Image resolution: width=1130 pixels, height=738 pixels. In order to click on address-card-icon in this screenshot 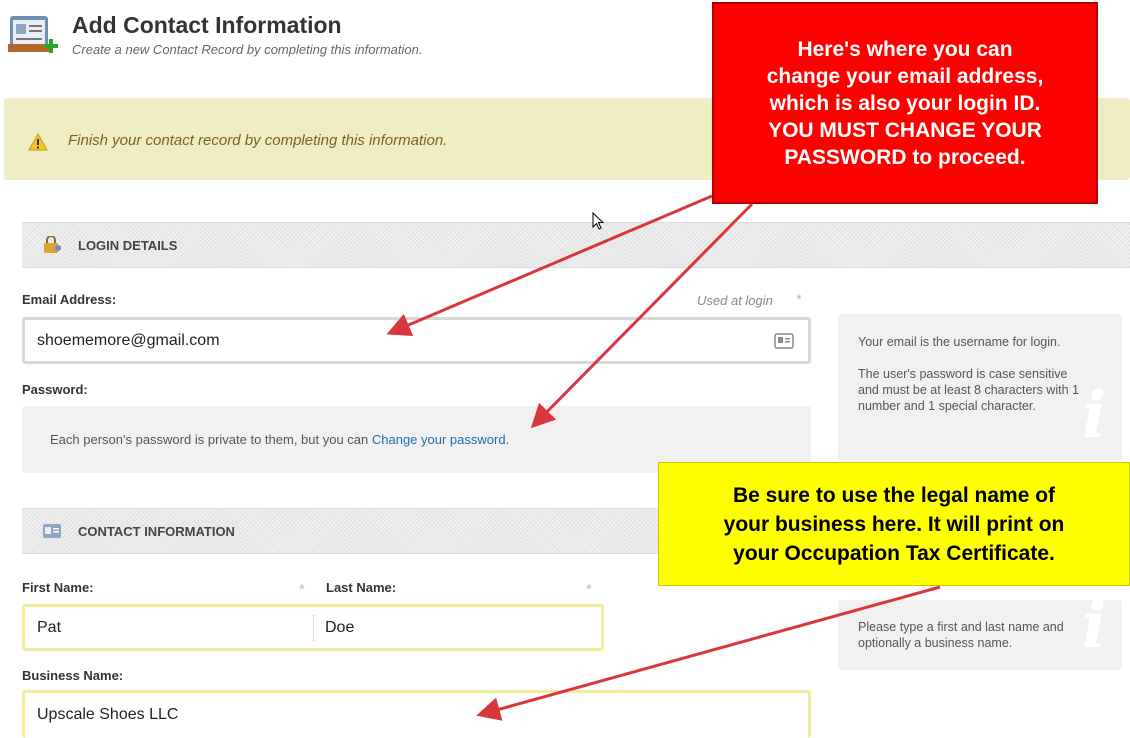, I will do `click(784, 341)`.